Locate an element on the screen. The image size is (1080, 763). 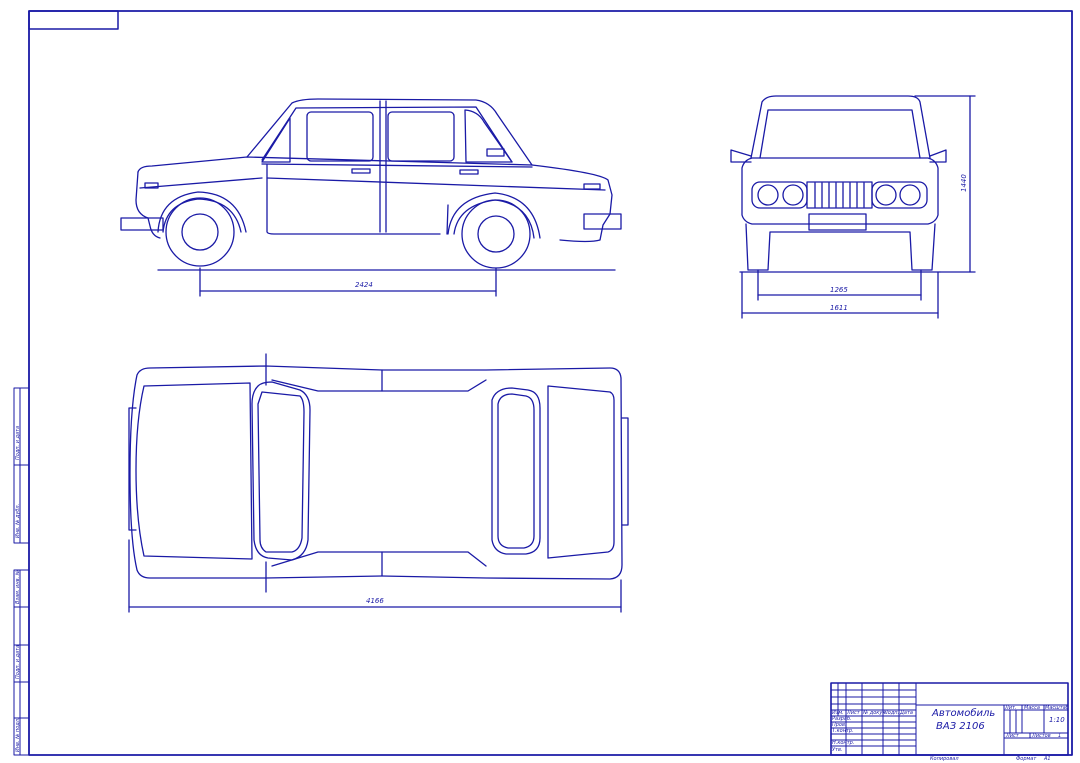
overall-height-dimension: 1440 is located at coordinates (964, 183).